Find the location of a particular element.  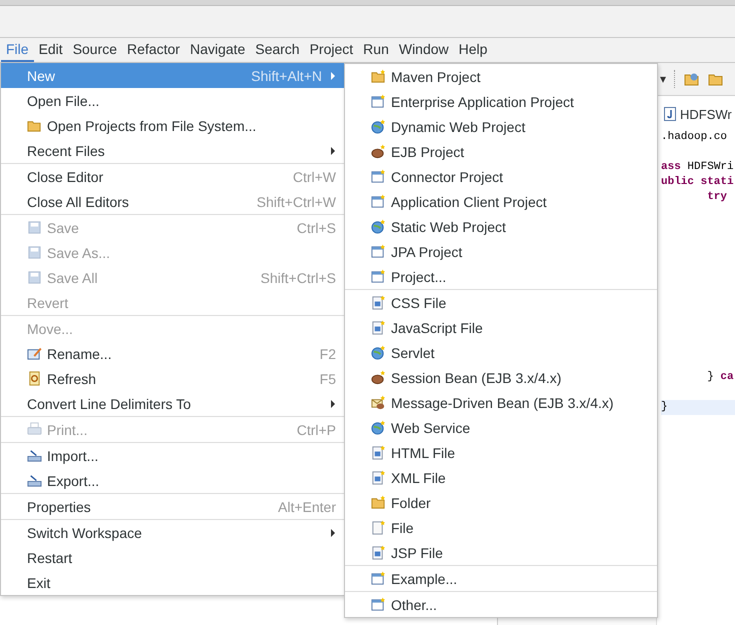

menu-item: JSP File is located at coordinates (501, 552).